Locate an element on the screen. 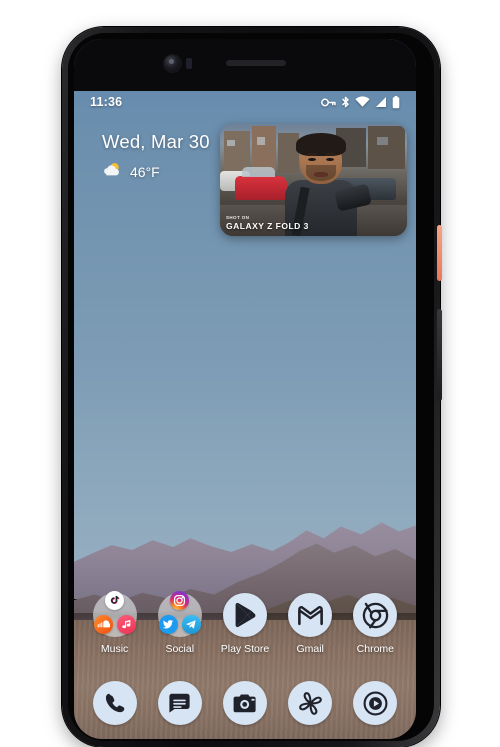  battery-icon is located at coordinates (396, 102).